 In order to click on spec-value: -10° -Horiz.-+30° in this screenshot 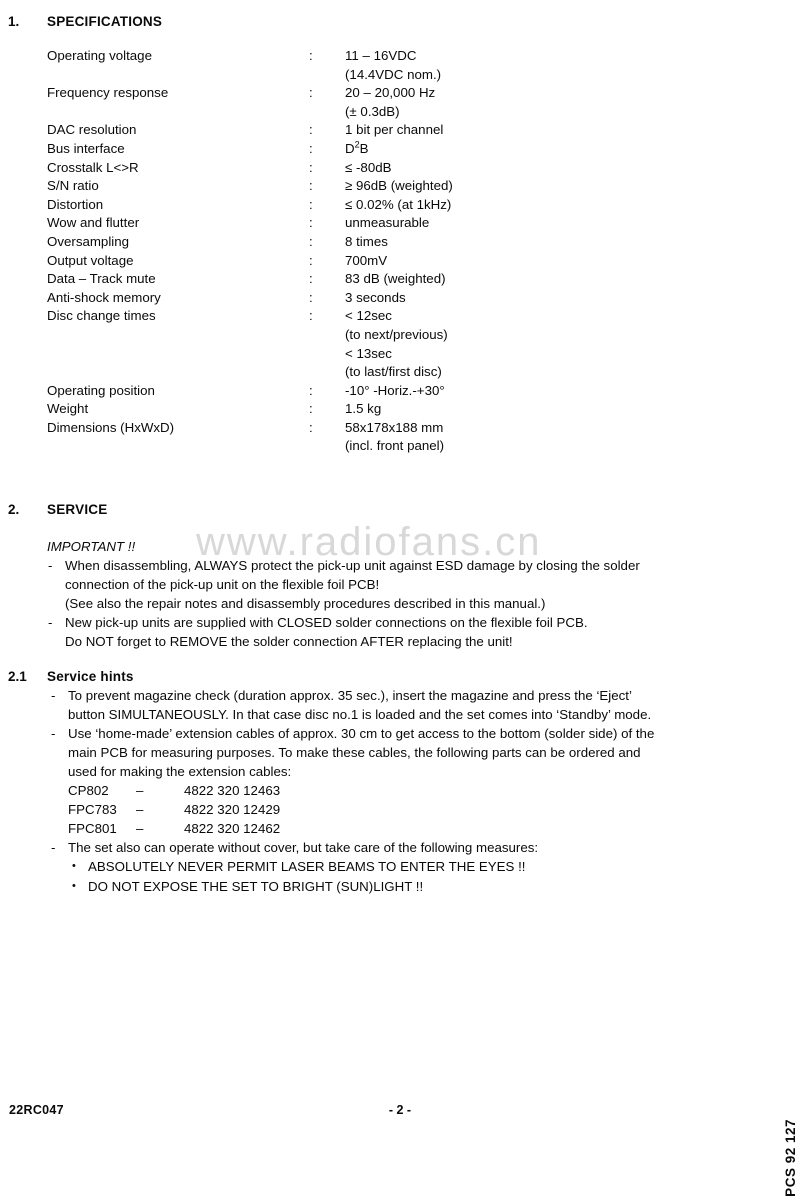, I will do `click(395, 390)`.